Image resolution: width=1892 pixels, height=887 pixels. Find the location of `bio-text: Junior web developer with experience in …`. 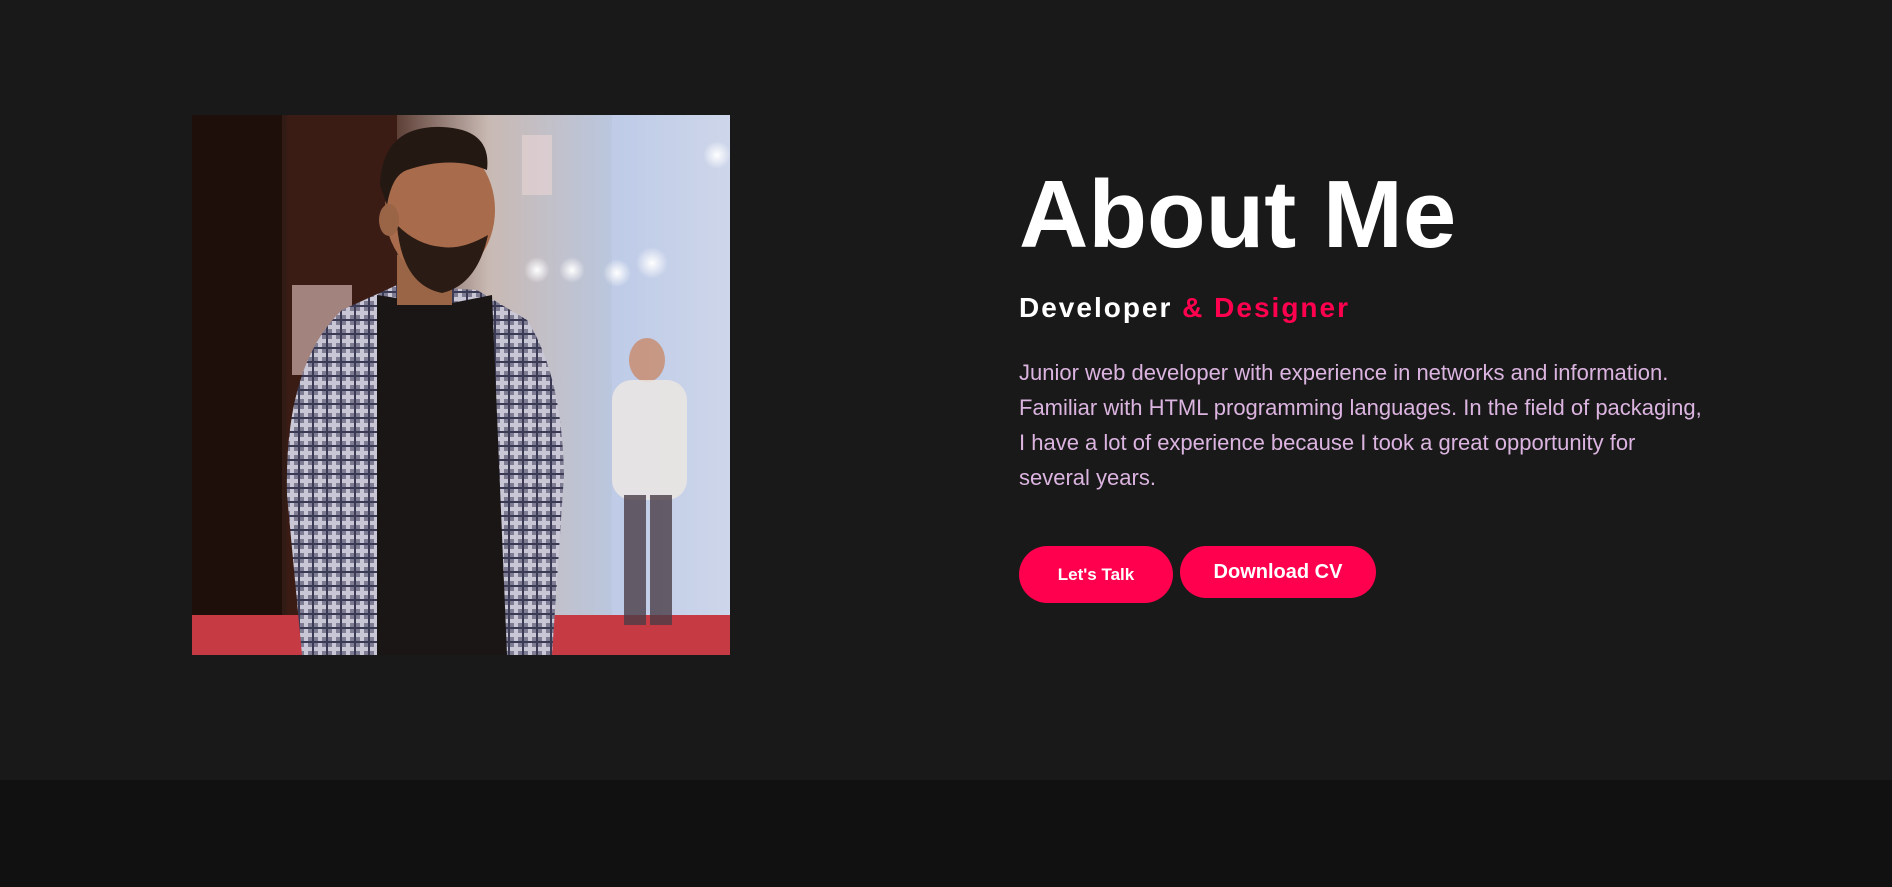

bio-text: Junior web developer with experience in … is located at coordinates (1360, 425).